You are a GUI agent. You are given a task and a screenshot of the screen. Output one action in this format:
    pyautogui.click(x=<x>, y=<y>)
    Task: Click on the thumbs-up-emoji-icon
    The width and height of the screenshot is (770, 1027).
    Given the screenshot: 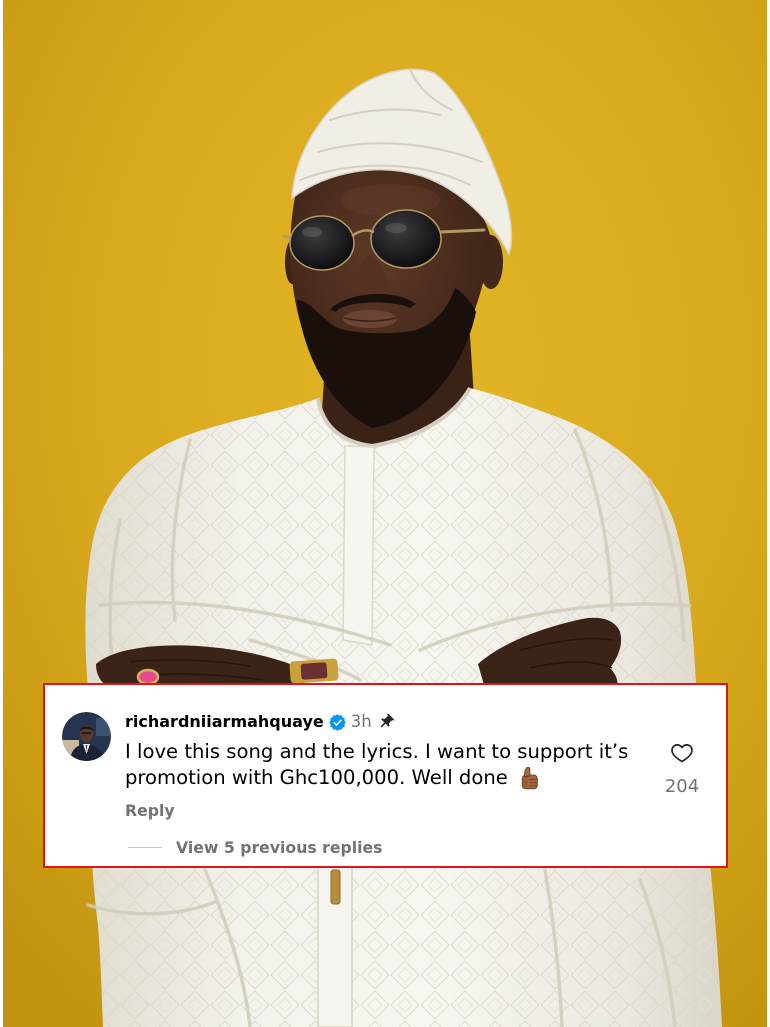 What is the action you would take?
    pyautogui.click(x=528, y=778)
    